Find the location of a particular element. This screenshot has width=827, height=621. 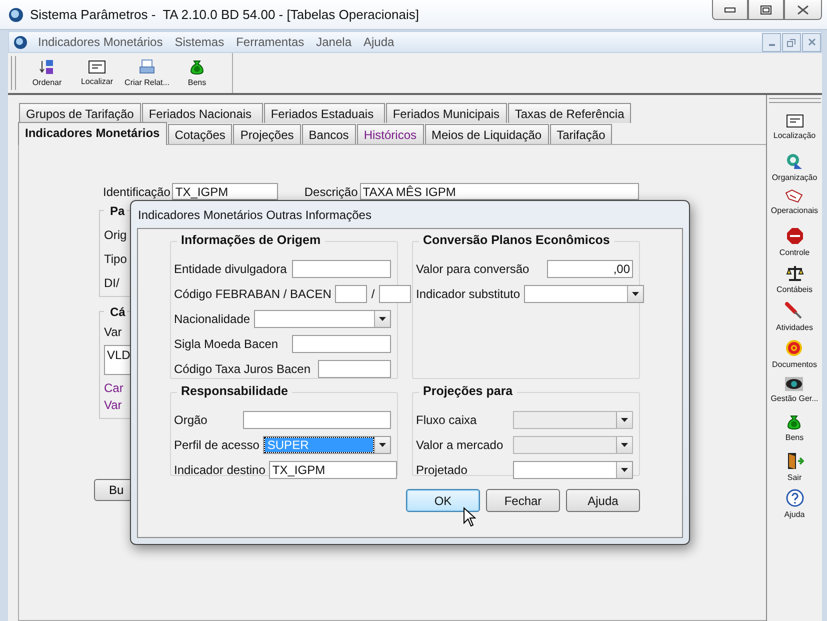

field-label: Sigla Moeda Bacen is located at coordinates (226, 344).